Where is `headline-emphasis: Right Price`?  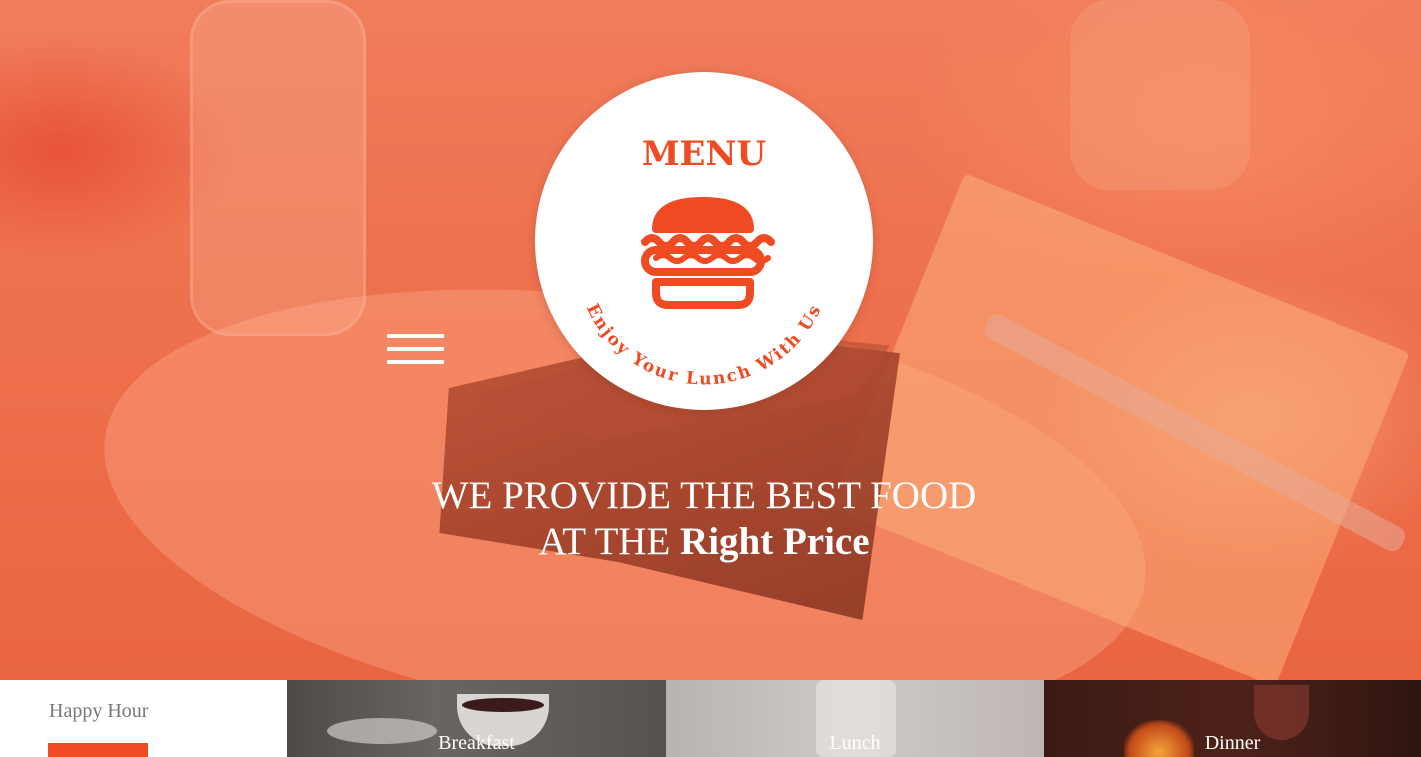
headline-emphasis: Right Price is located at coordinates (775, 541).